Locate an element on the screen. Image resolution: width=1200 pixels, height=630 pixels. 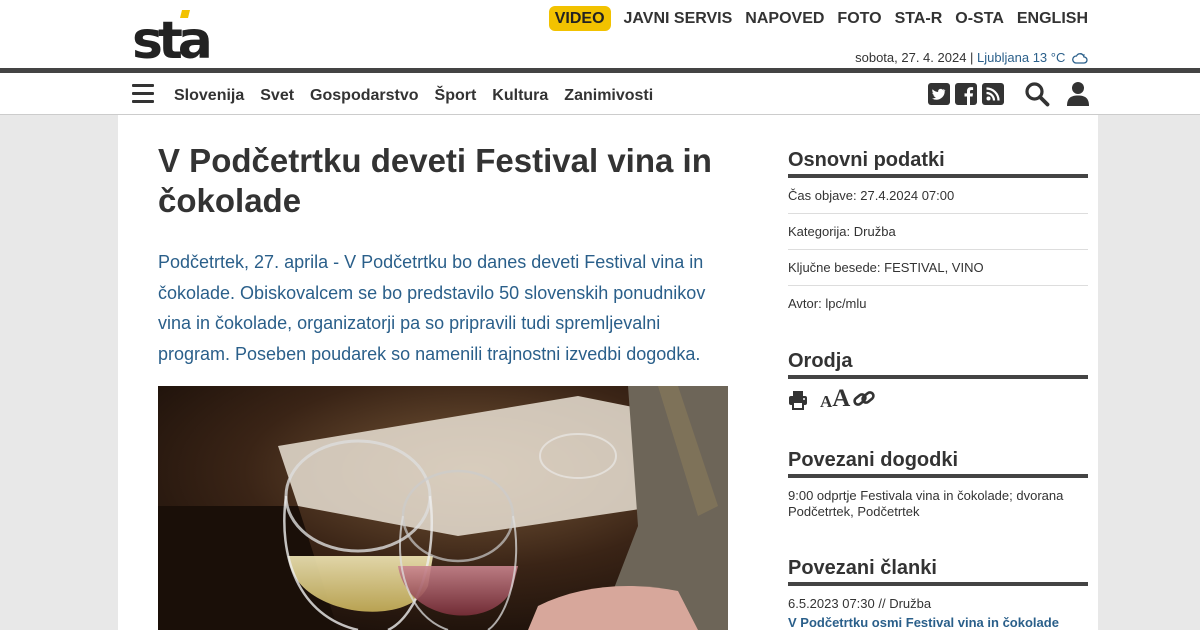
print-icon is located at coordinates (798, 400).